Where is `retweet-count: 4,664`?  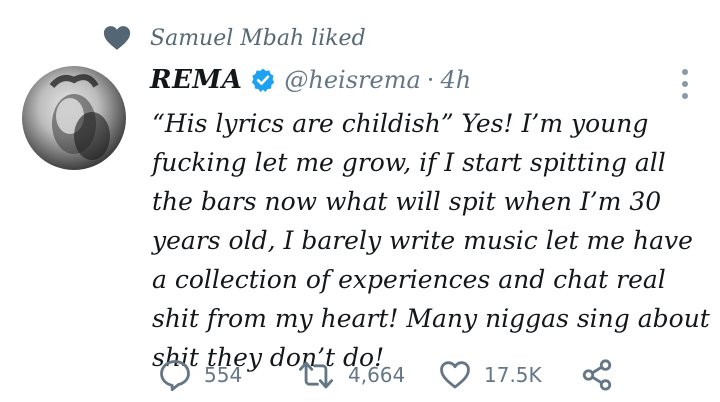
retweet-count: 4,664 is located at coordinates (377, 375).